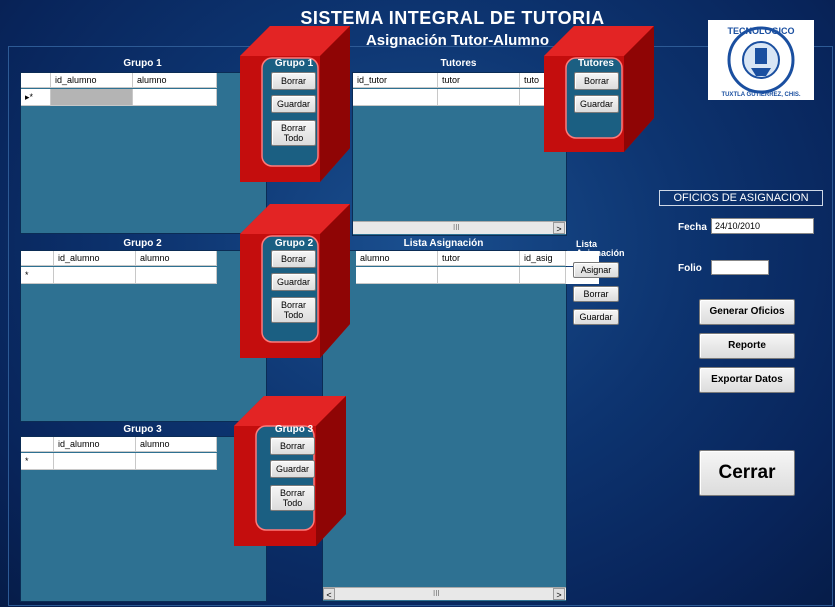 This screenshot has height=607, width=835. I want to click on grupo3-guardar-button: Guardar, so click(292, 469).